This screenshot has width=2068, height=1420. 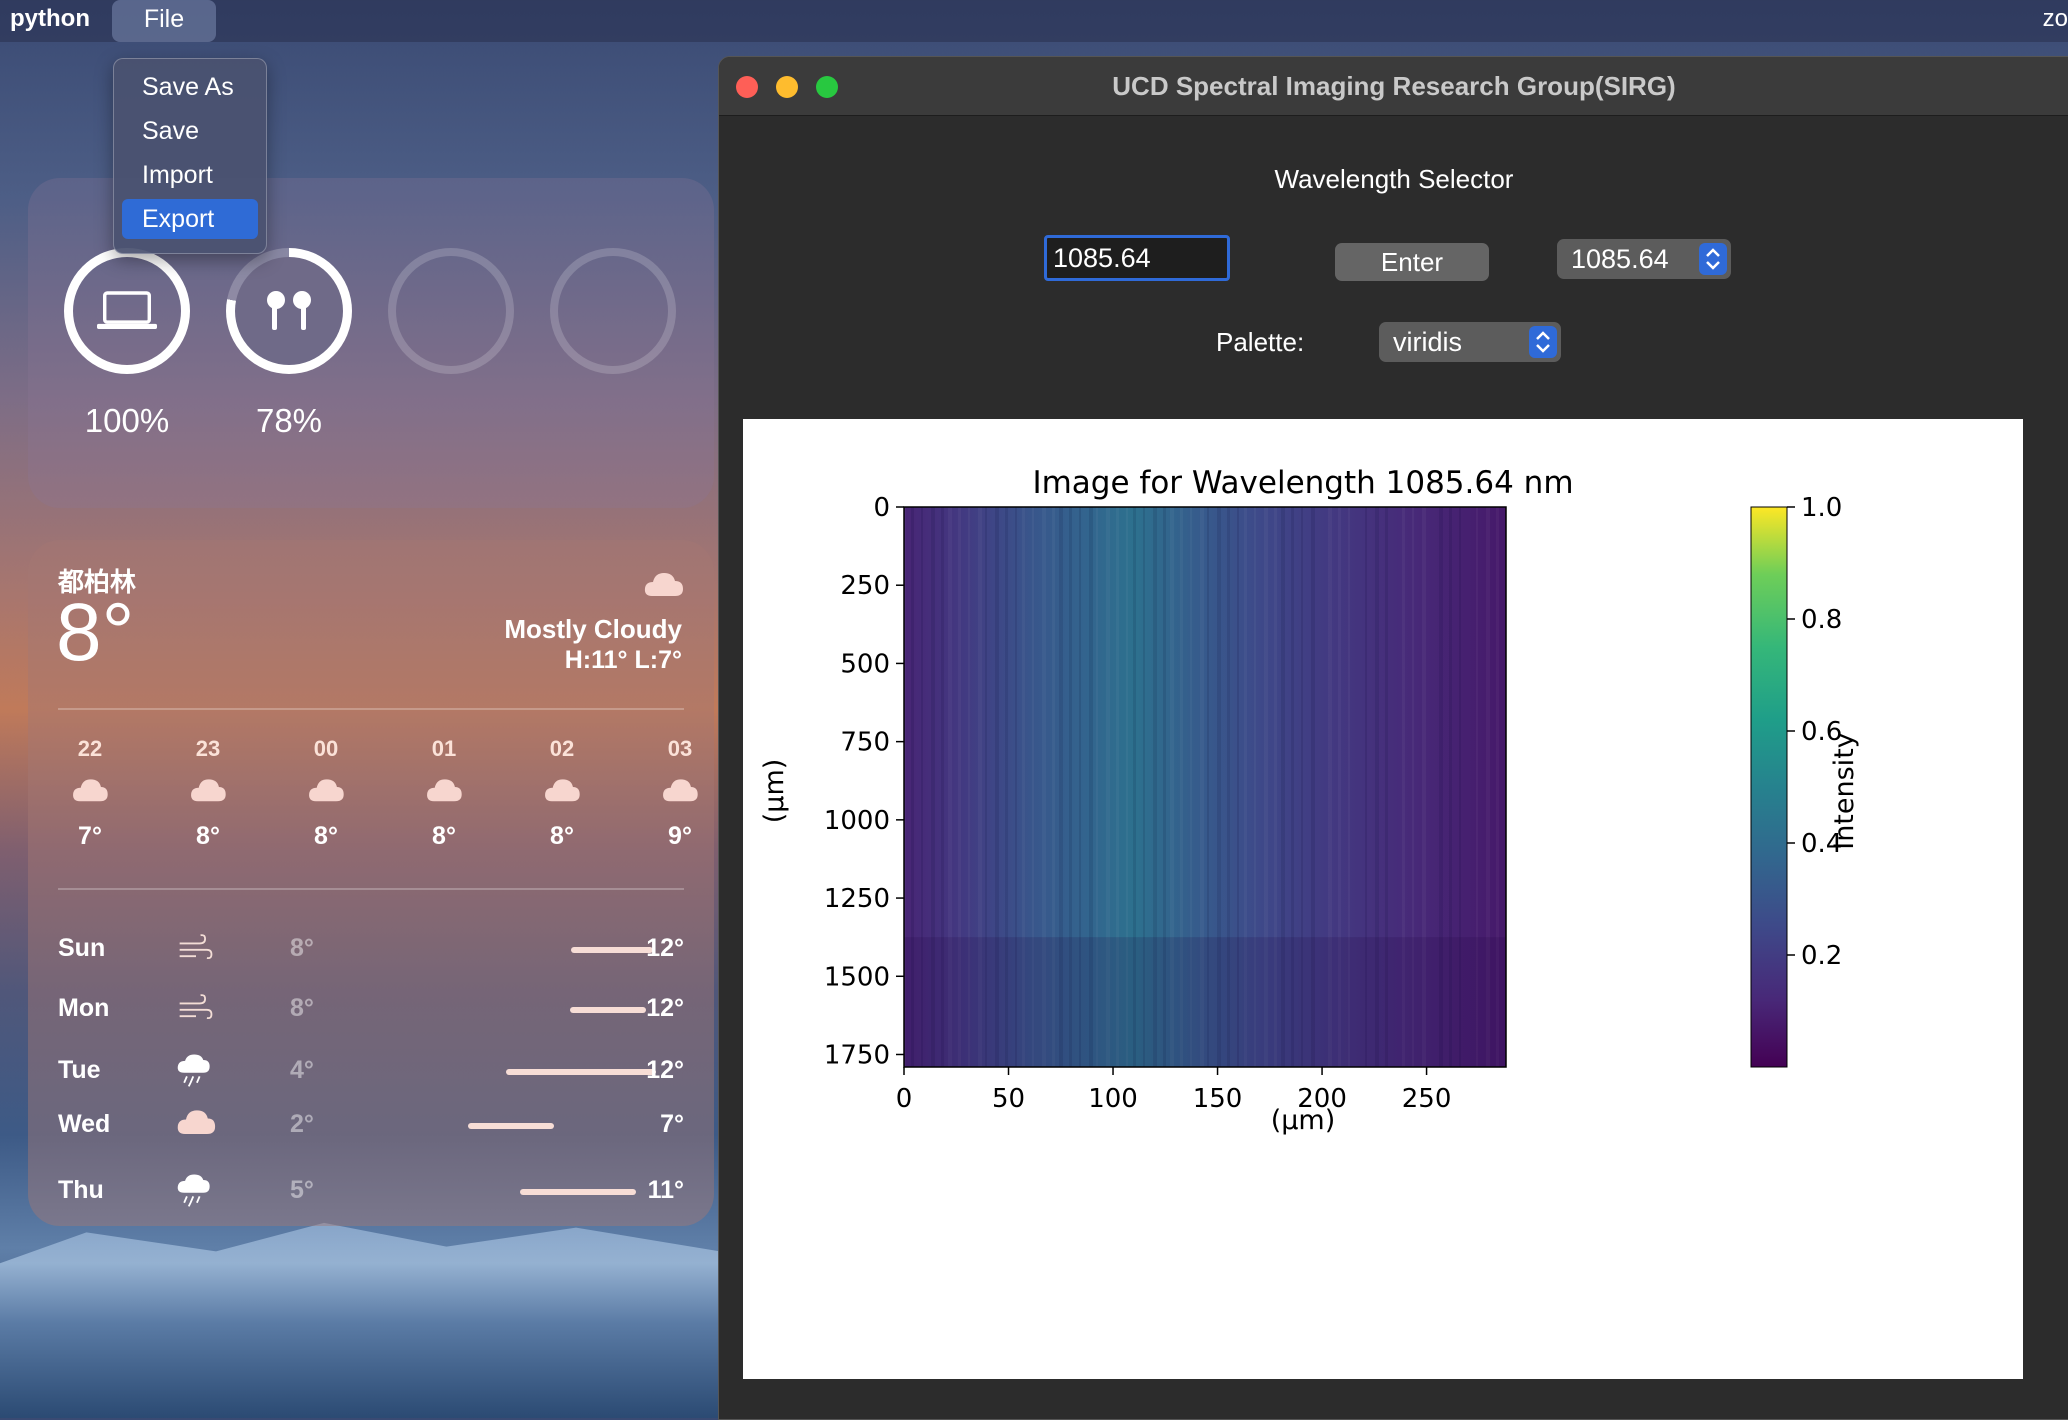 What do you see at coordinates (1008, 1099) in the screenshot?
I see `x-tick-label: 50` at bounding box center [1008, 1099].